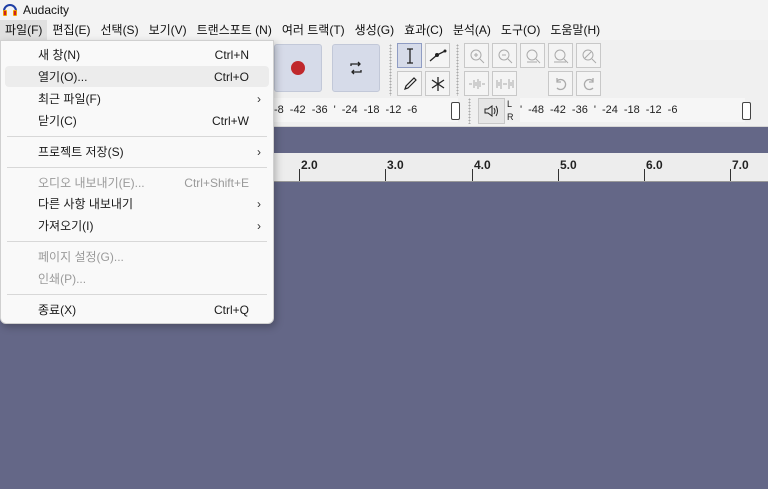 This screenshot has width=768, height=489. What do you see at coordinates (319, 110) in the screenshot?
I see `meter-tick-label: -36` at bounding box center [319, 110].